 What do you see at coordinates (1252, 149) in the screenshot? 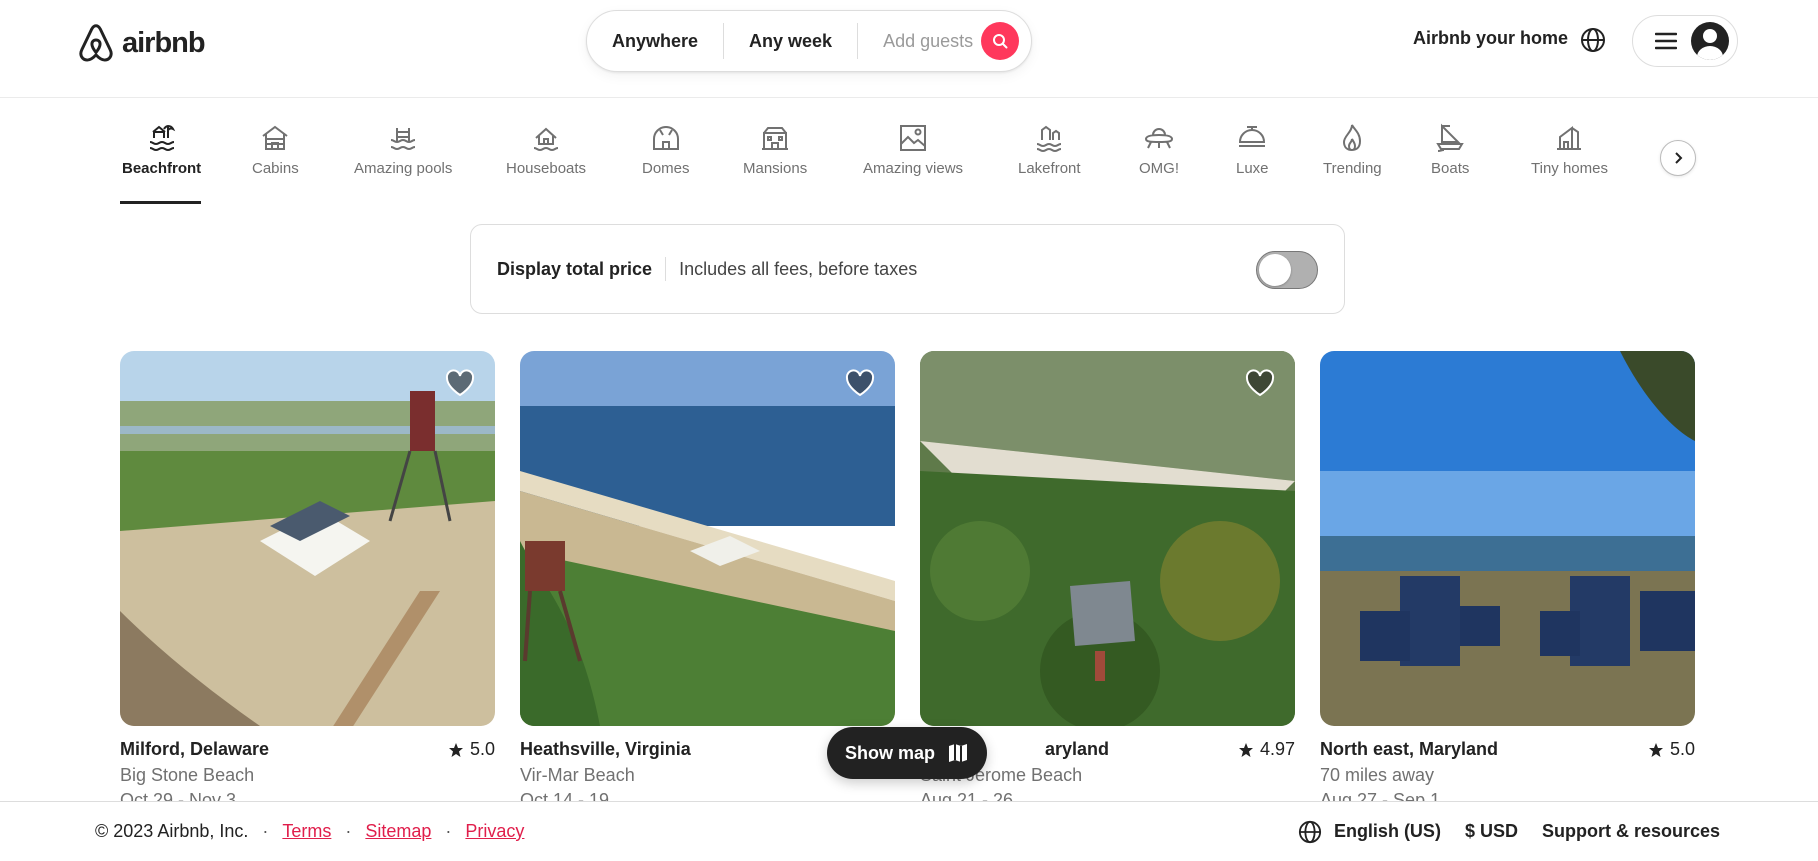
I see `category-luxe: Luxe` at bounding box center [1252, 149].